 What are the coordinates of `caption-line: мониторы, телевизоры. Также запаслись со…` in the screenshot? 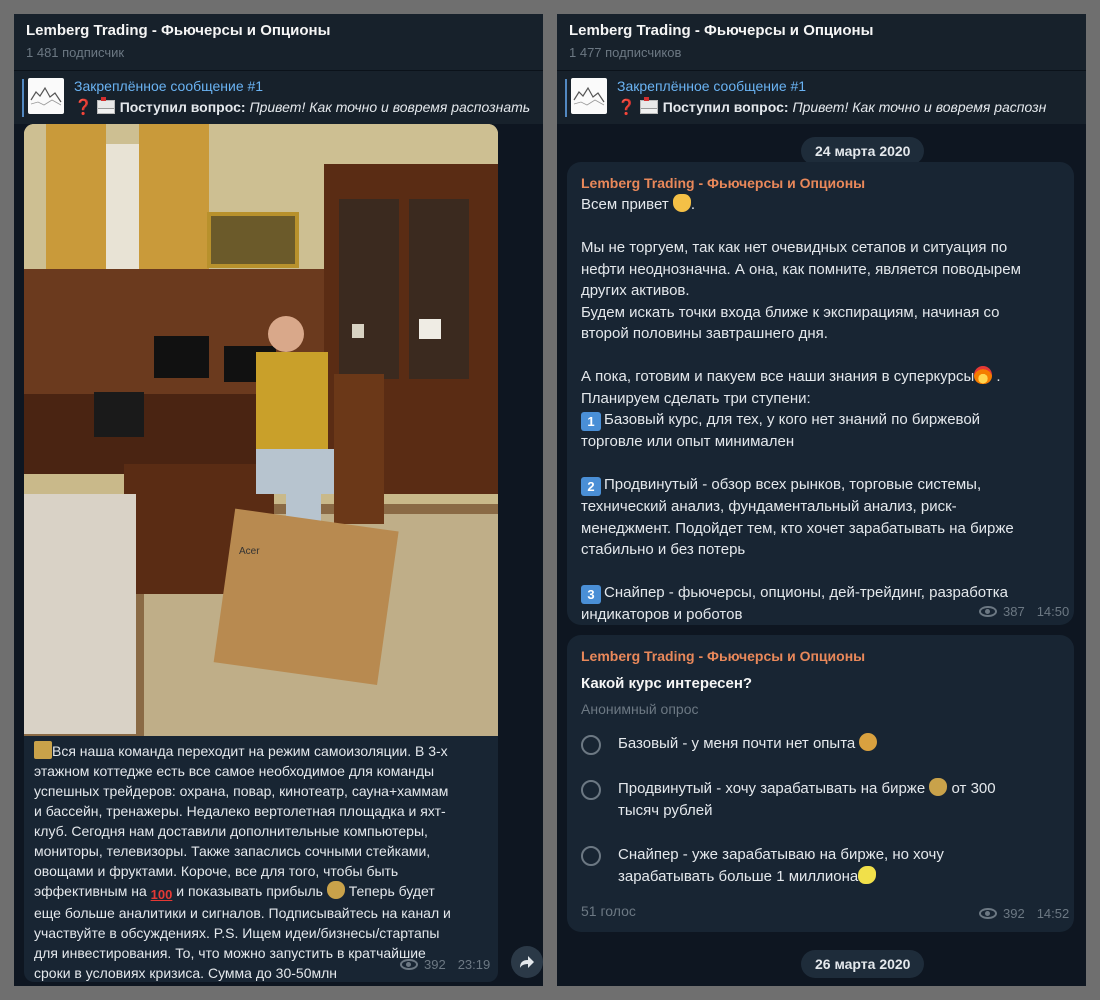 It's located at (232, 851).